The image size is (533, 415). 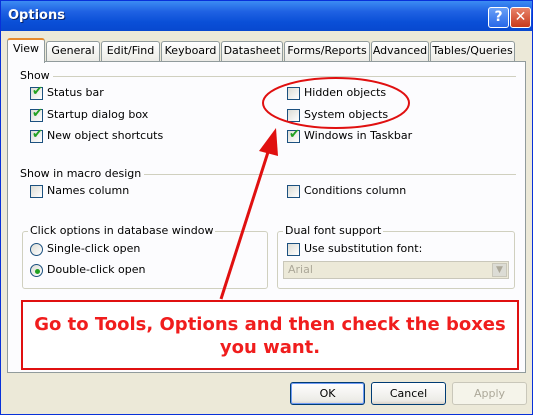 I want to click on hidden-objects-label: Hidden objects, so click(x=345, y=92).